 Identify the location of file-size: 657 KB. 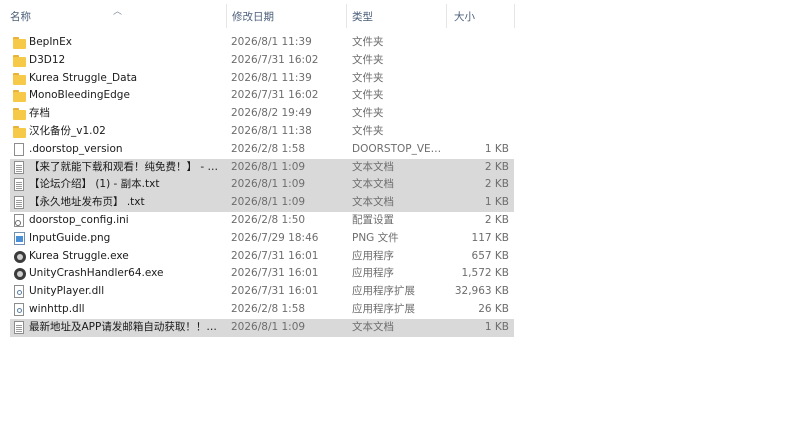
(490, 255).